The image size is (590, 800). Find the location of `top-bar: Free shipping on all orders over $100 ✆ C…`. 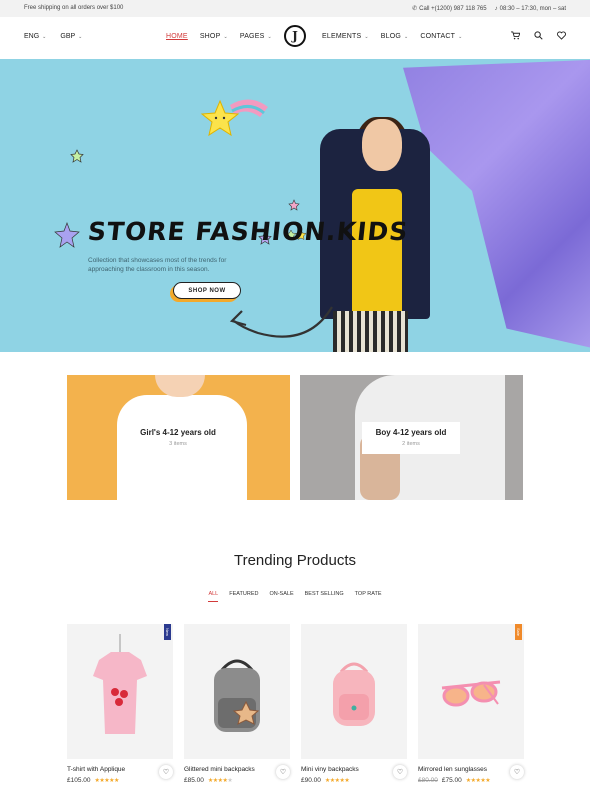

top-bar: Free shipping on all orders over $100 ✆ C… is located at coordinates (295, 8).